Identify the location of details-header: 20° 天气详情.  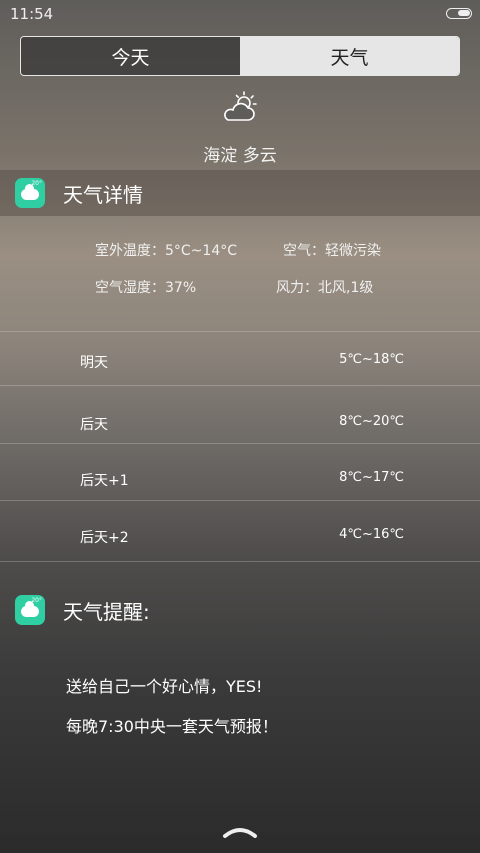
(240, 193).